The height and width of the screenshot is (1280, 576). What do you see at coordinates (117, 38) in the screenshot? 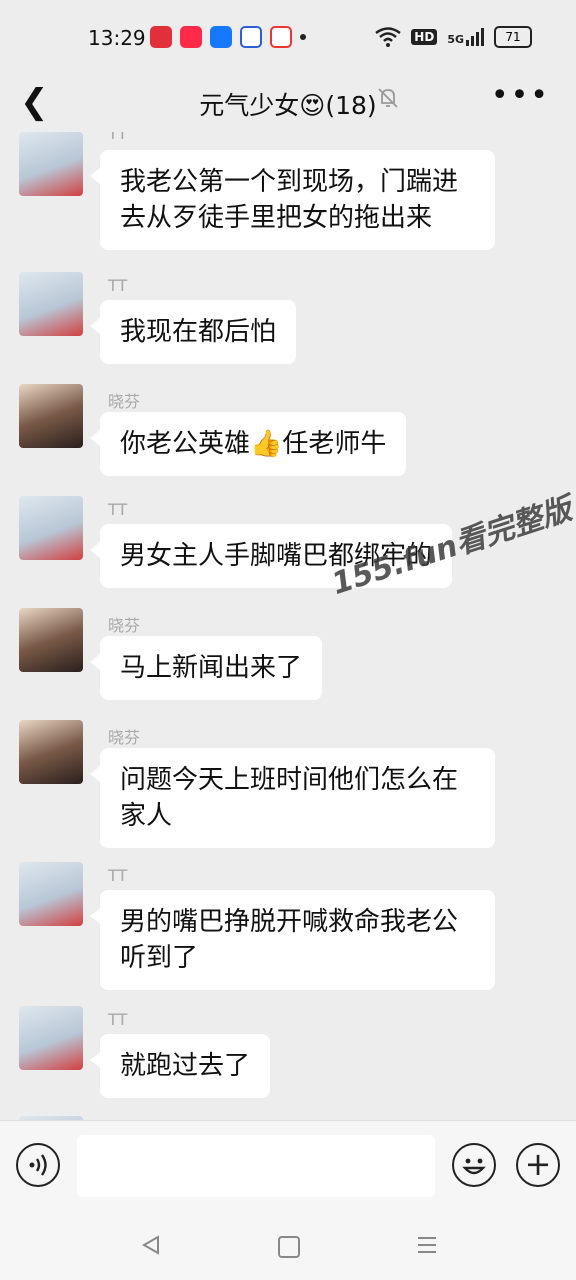
I see `status-time: 13:29` at bounding box center [117, 38].